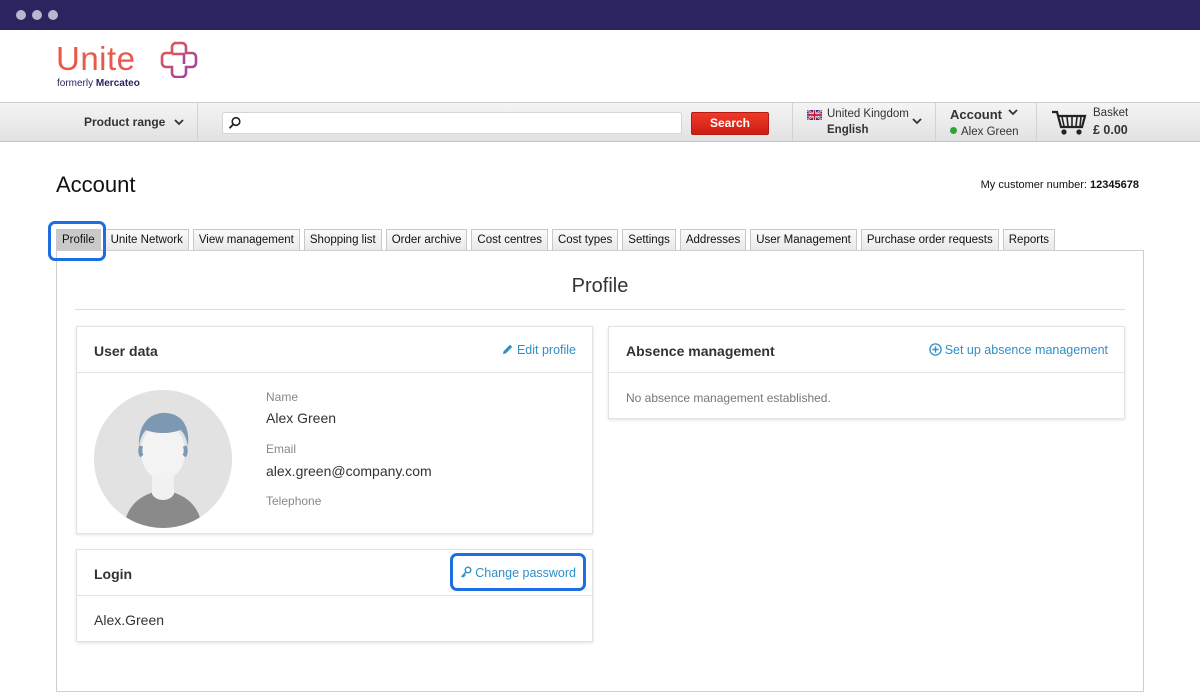 This screenshot has height=700, width=1200. I want to click on customer-number-value: 12345678, so click(1114, 185).